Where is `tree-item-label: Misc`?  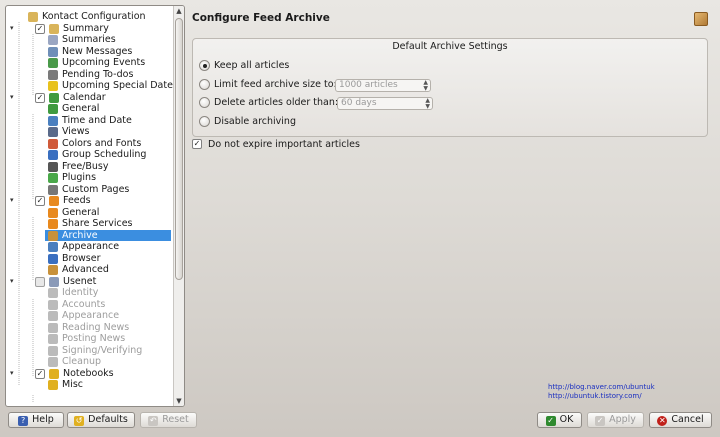
tree-item-label: Misc is located at coordinates (73, 384).